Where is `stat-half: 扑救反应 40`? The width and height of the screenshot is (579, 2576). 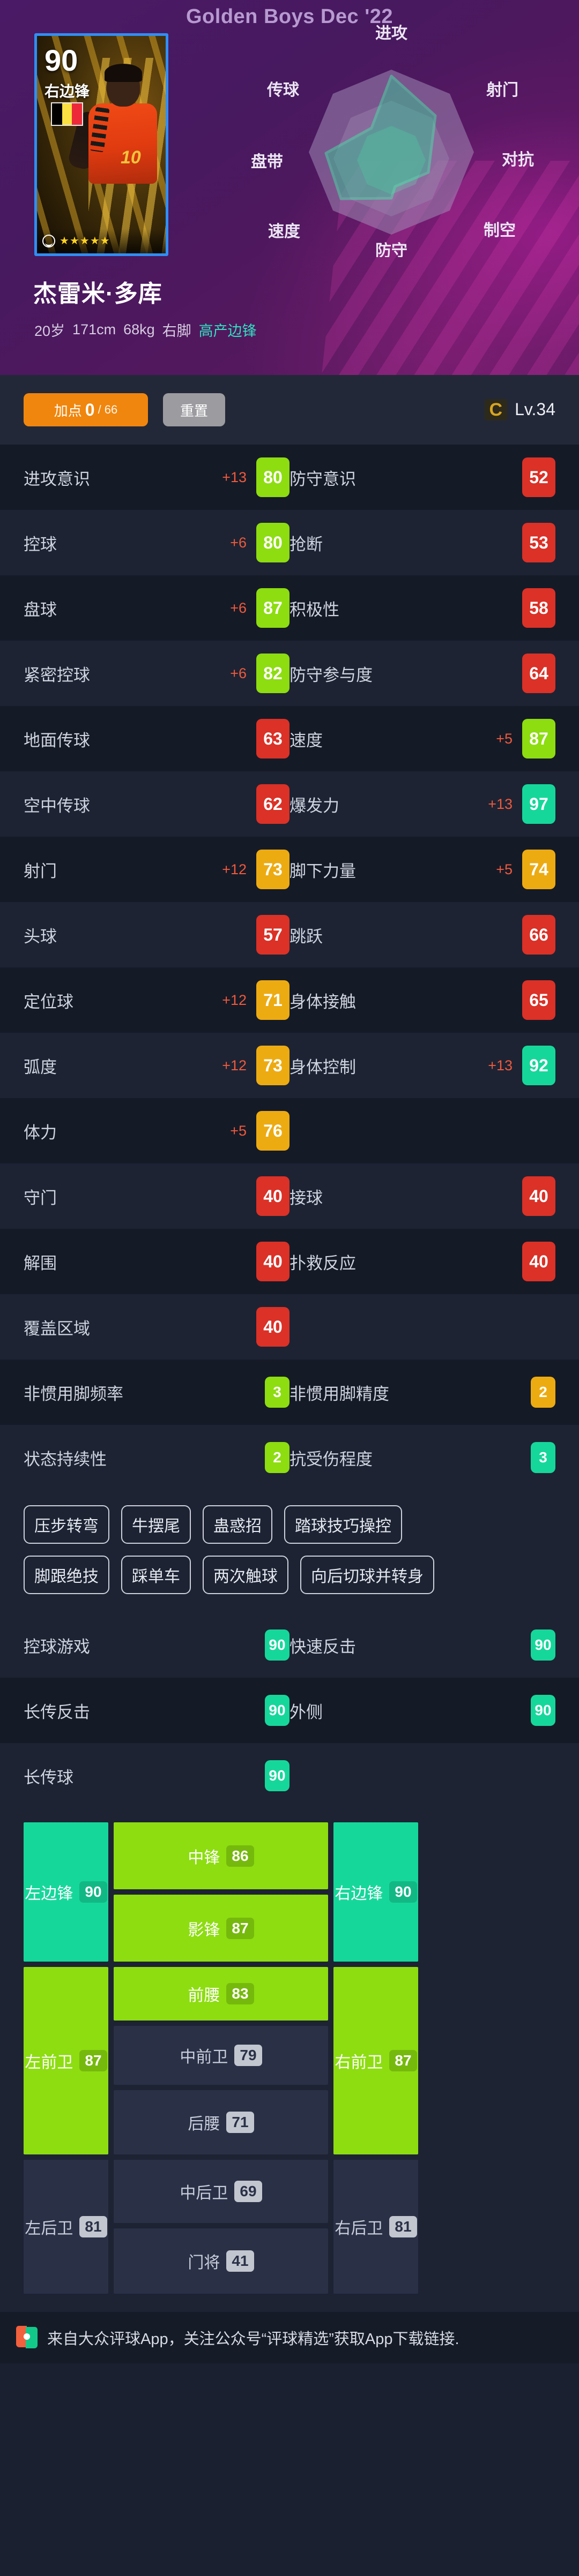
stat-half: 扑救反应 40 is located at coordinates (422, 1261).